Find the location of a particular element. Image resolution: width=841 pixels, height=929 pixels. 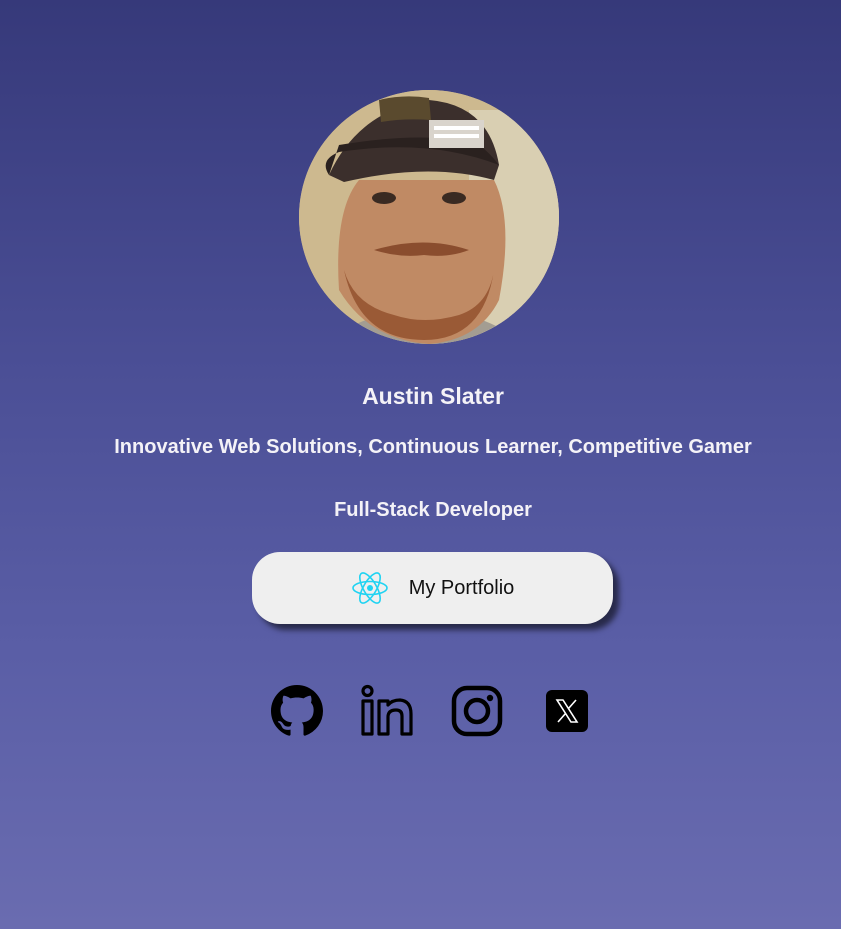

linkedin-link is located at coordinates (387, 711).